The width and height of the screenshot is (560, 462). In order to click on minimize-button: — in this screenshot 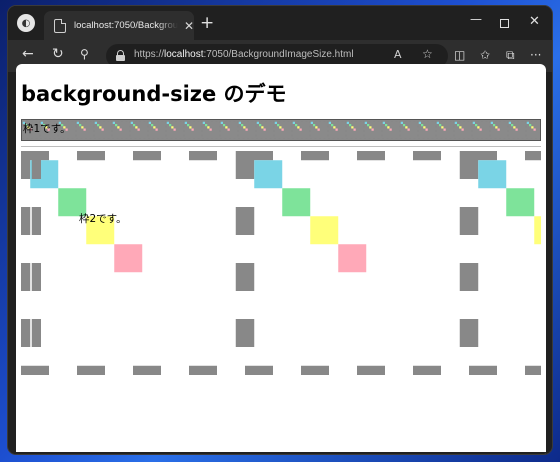, I will do `click(476, 19)`.